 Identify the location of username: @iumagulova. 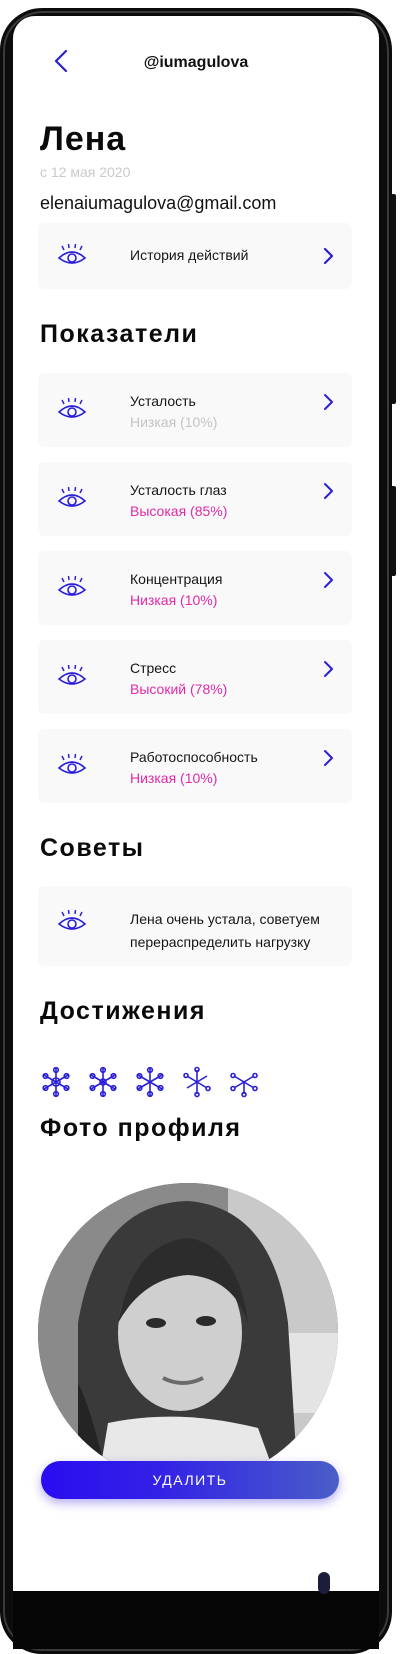
(196, 62).